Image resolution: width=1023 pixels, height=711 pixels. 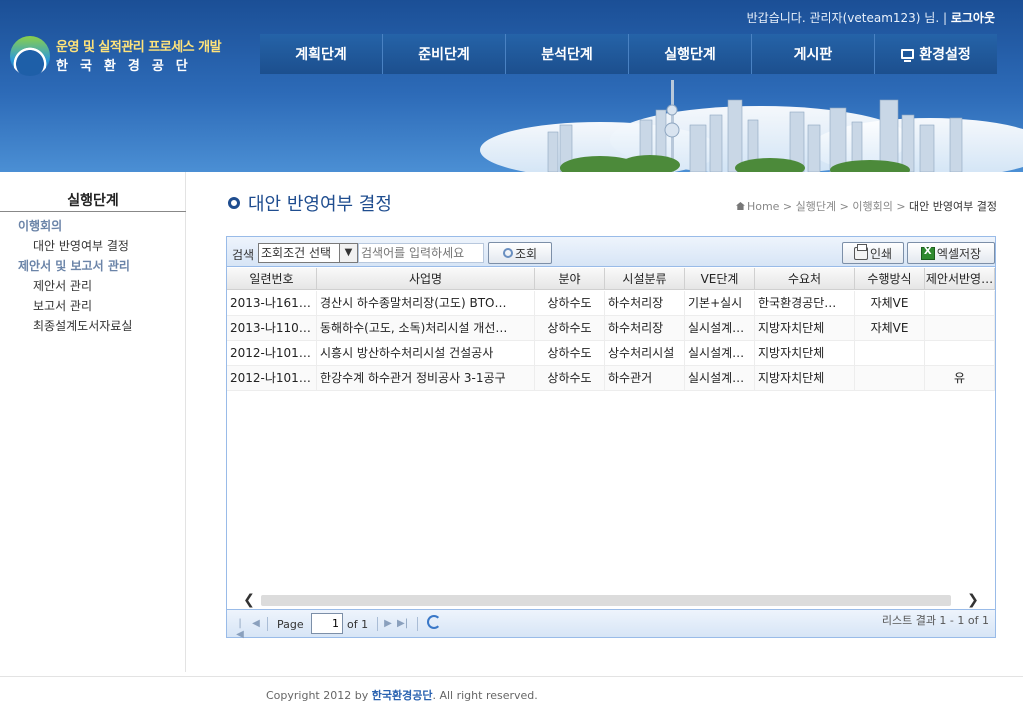 What do you see at coordinates (256, 623) in the screenshot?
I see `prev-page-icon: ◀` at bounding box center [256, 623].